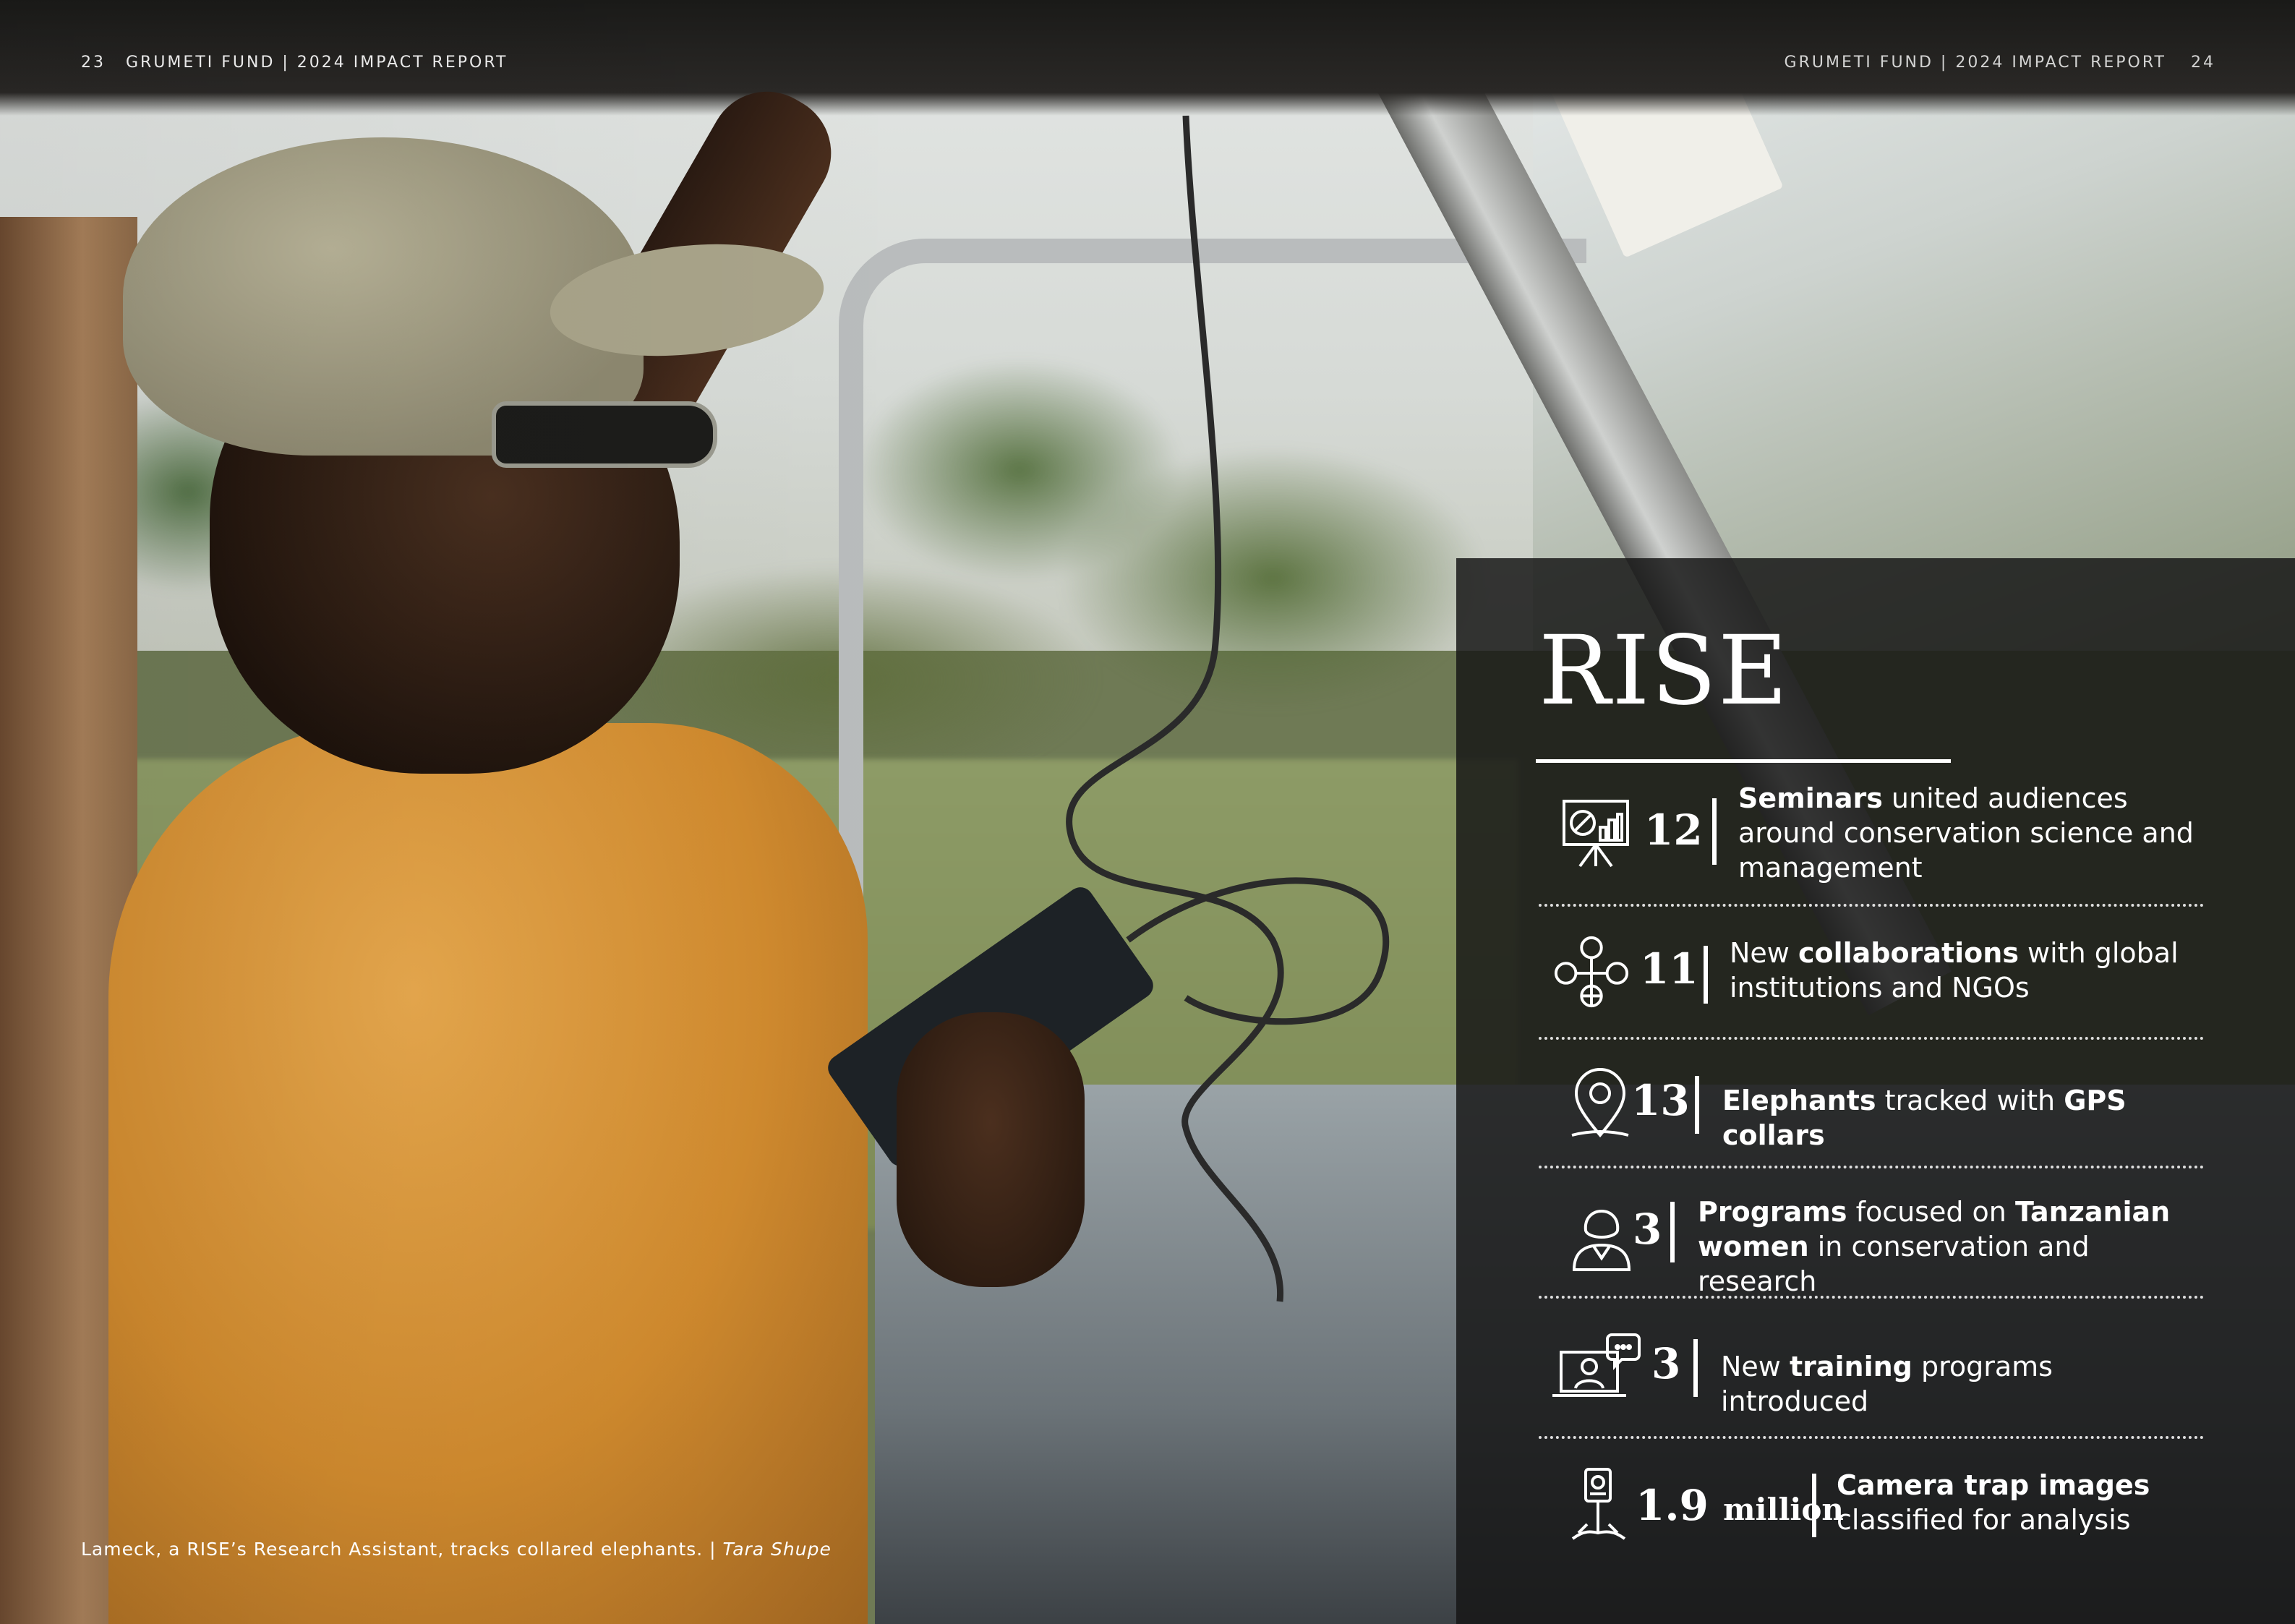 This screenshot has width=2295, height=1624. What do you see at coordinates (1598, 1504) in the screenshot?
I see `camera-trap-icon` at bounding box center [1598, 1504].